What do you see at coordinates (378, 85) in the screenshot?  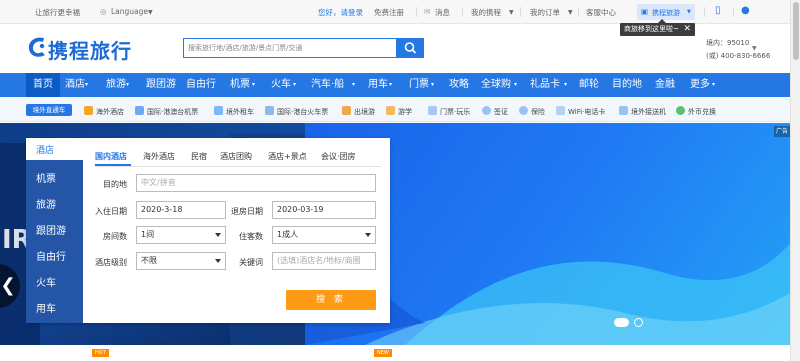 I see `nav-item-car: 用车` at bounding box center [378, 85].